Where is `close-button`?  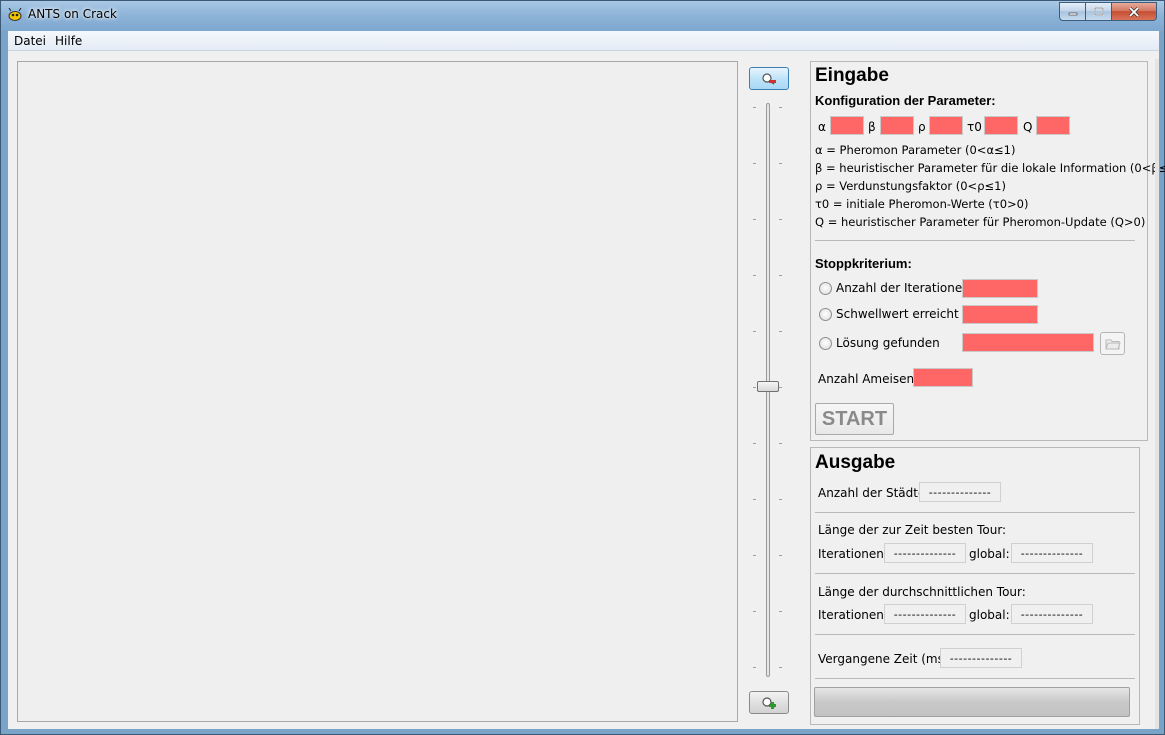
close-button is located at coordinates (1134, 11).